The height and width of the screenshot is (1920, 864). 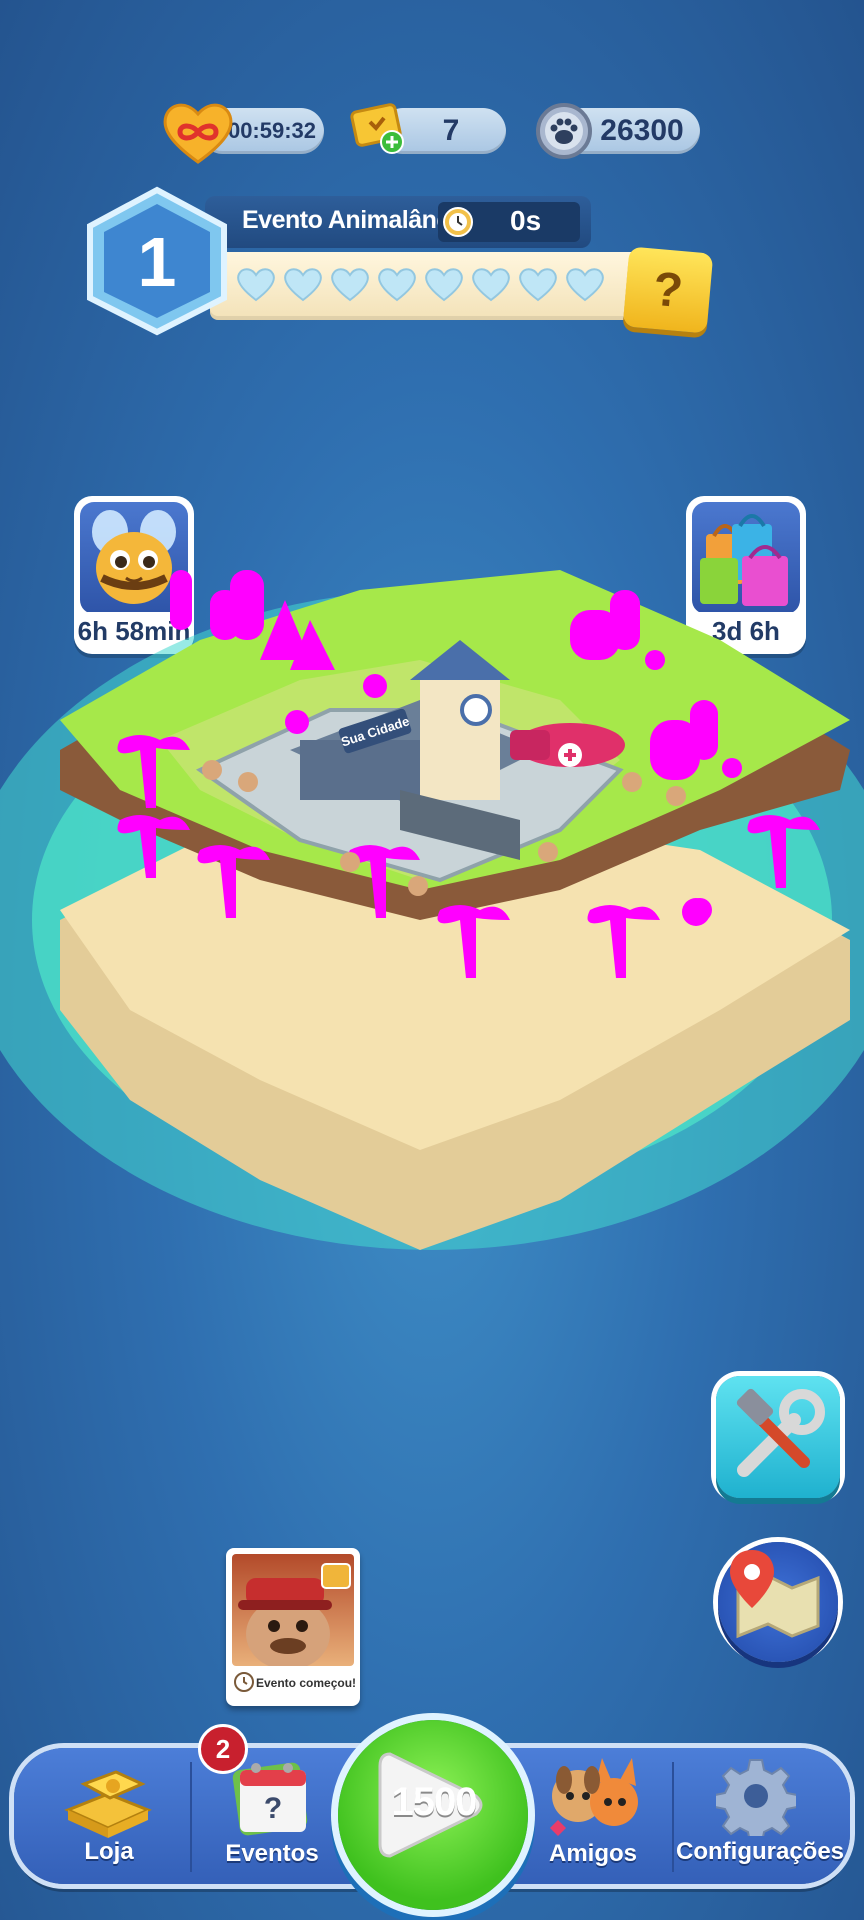 I want to click on paws-count: 26300, so click(x=642, y=130).